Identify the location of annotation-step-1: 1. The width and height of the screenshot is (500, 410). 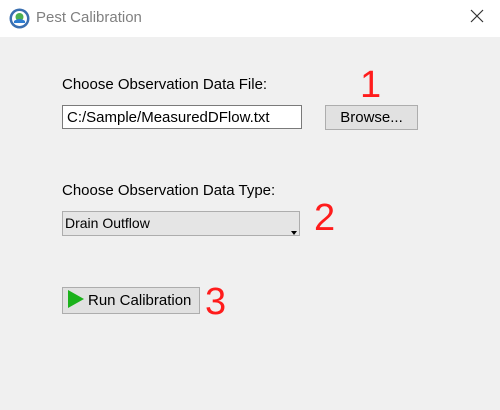
(371, 85).